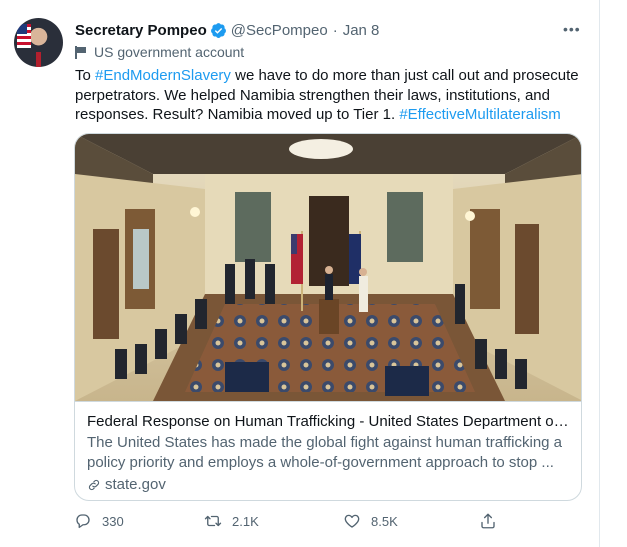 This screenshot has width=627, height=547. Describe the element at coordinates (85, 75) in the screenshot. I see `tweet-text-part: To` at that location.